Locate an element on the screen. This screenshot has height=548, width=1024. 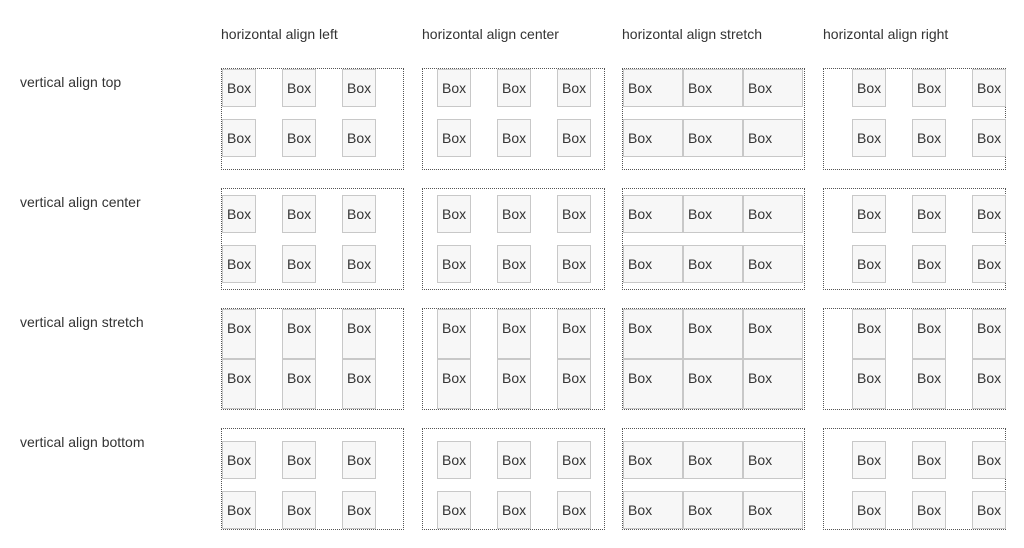
grid-bottom-center: Box Box Box Box Box Box is located at coordinates (513, 479).